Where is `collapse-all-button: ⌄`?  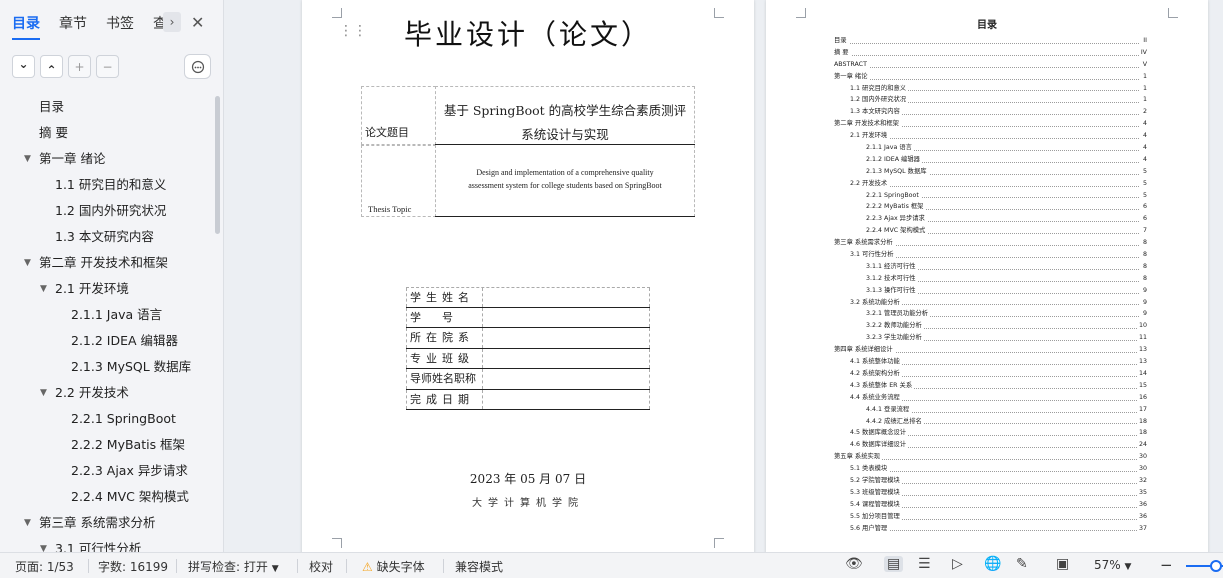 collapse-all-button: ⌄ is located at coordinates (23, 66).